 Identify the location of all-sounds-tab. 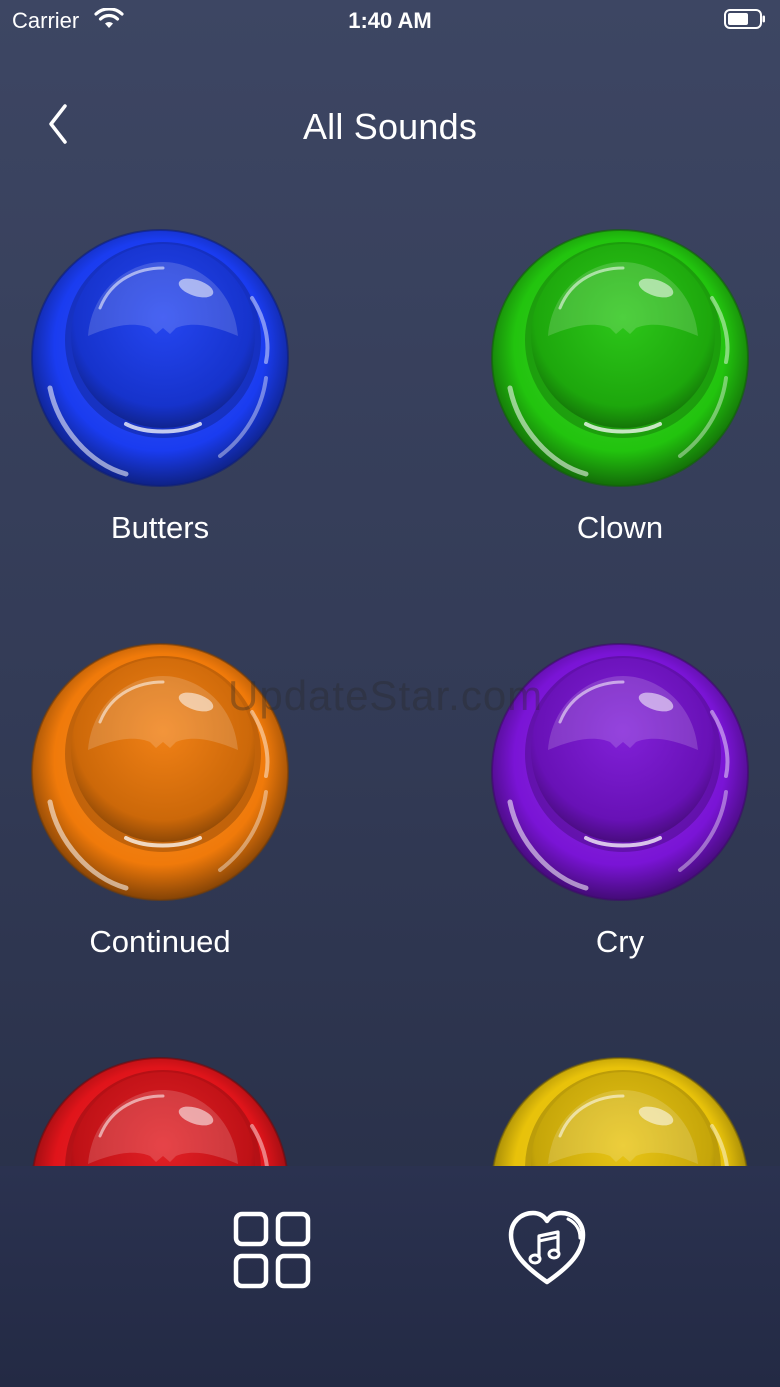
(272, 1250).